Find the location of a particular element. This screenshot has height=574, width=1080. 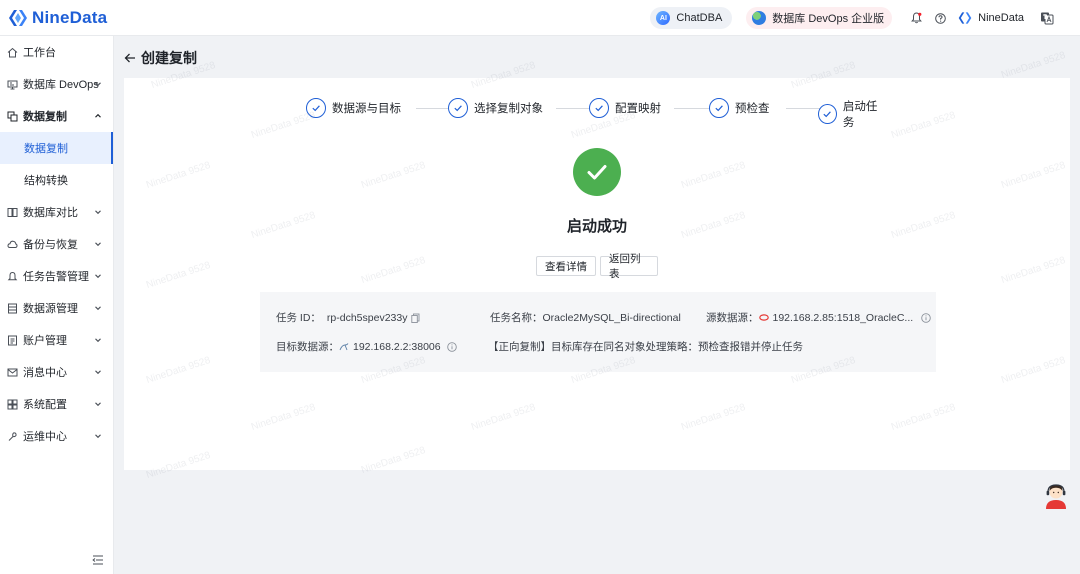

sidebar-item-label: 工作台 is located at coordinates (39, 53).